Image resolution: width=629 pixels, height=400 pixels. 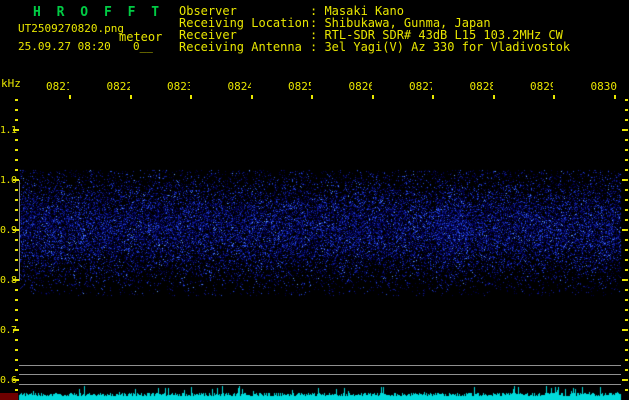 I want to click on app-title: H R O F F T, so click(x=98, y=12).